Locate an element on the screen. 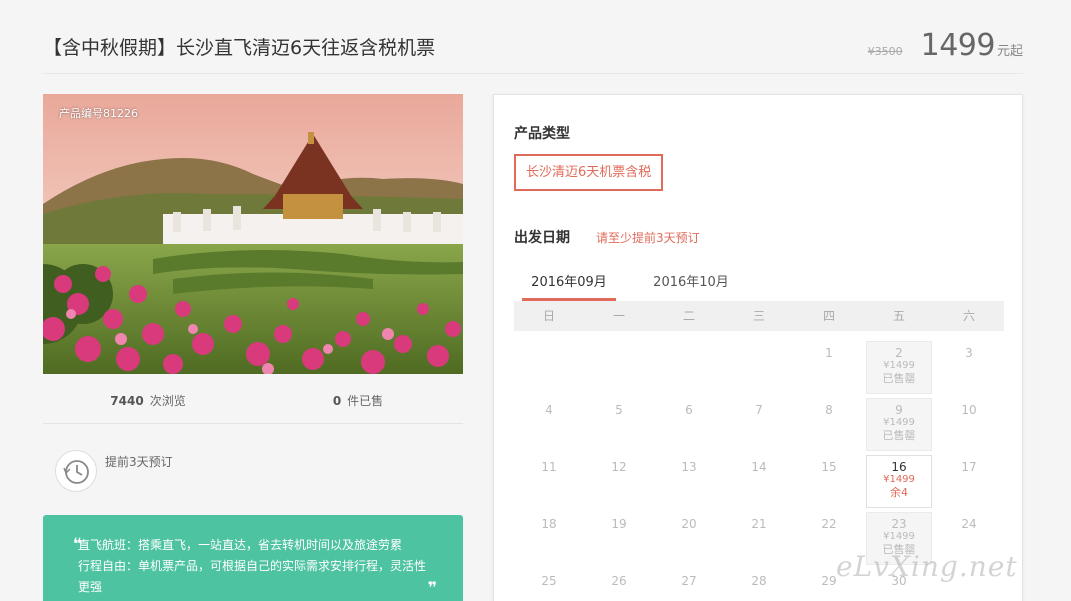 The width and height of the screenshot is (1071, 601). day-number: 3 is located at coordinates (969, 353).